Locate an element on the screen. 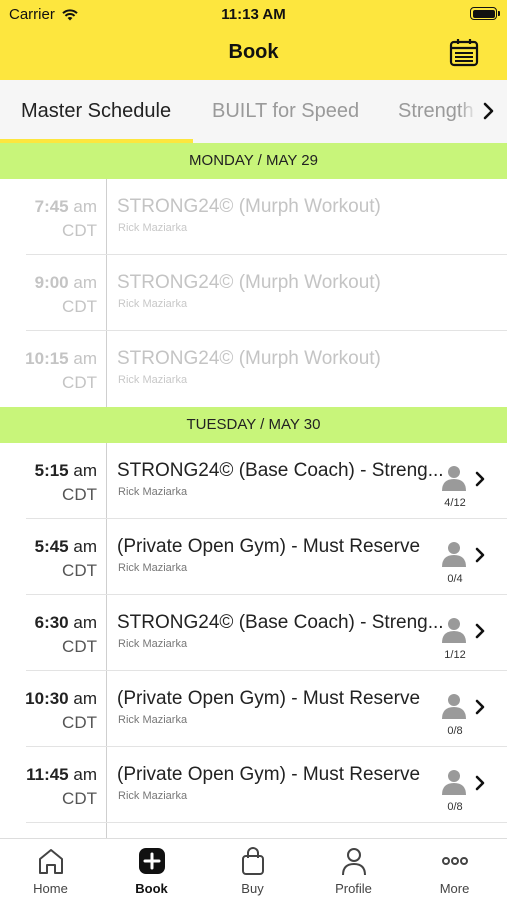 Image resolution: width=507 pixels, height=900 pixels. bottom-tab-home: Home is located at coordinates (50, 869).